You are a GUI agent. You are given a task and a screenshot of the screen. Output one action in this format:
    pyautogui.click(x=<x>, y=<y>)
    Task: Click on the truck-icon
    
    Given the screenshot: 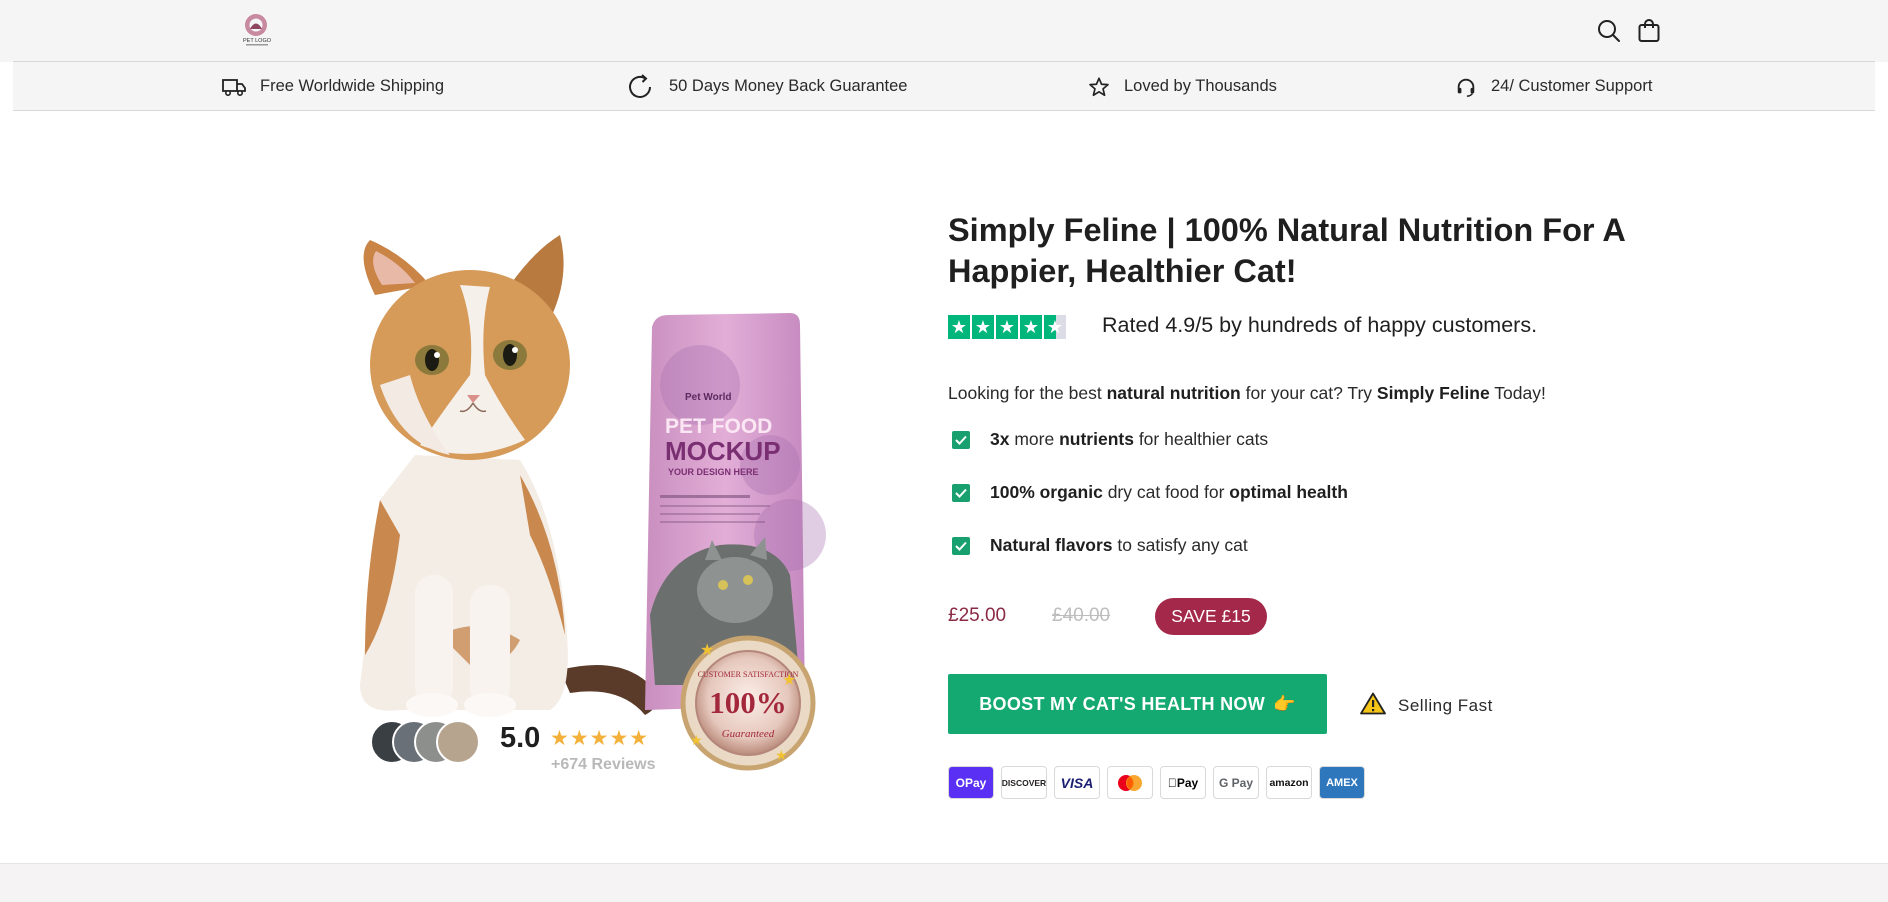 What is the action you would take?
    pyautogui.click(x=234, y=87)
    